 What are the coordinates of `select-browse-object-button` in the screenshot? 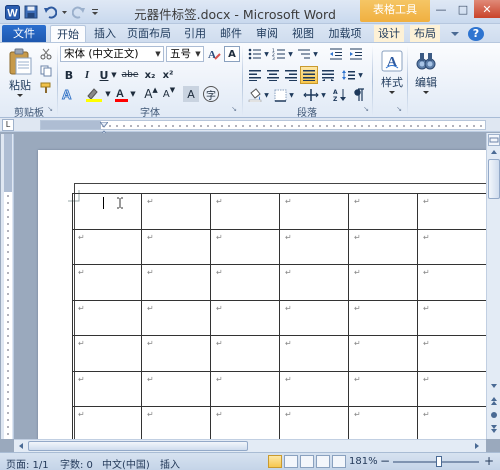 It's located at (494, 415).